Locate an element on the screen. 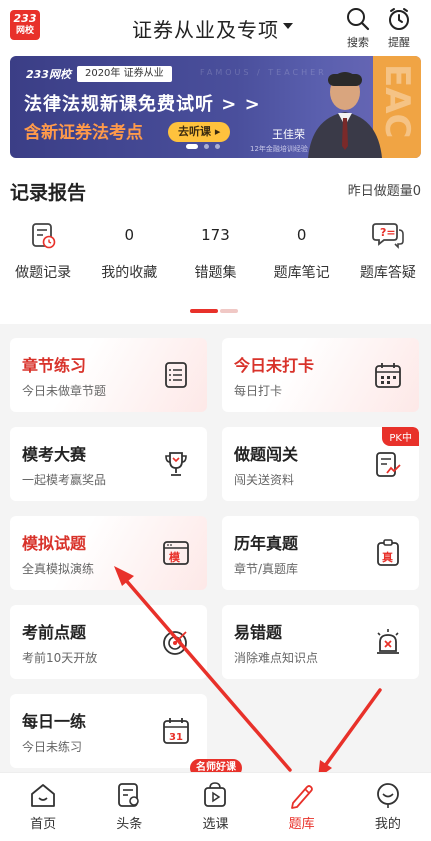 This screenshot has width=431, height=841. card-title: 章节练习 is located at coordinates (54, 365).